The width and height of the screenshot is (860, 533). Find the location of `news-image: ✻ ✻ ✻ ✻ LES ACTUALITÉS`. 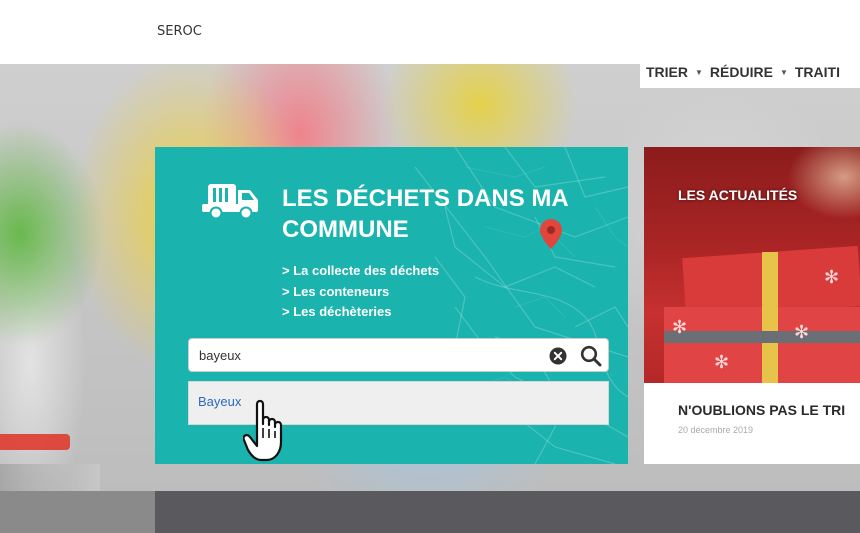

news-image: ✻ ✻ ✻ ✻ LES ACTUALITÉS is located at coordinates (752, 265).